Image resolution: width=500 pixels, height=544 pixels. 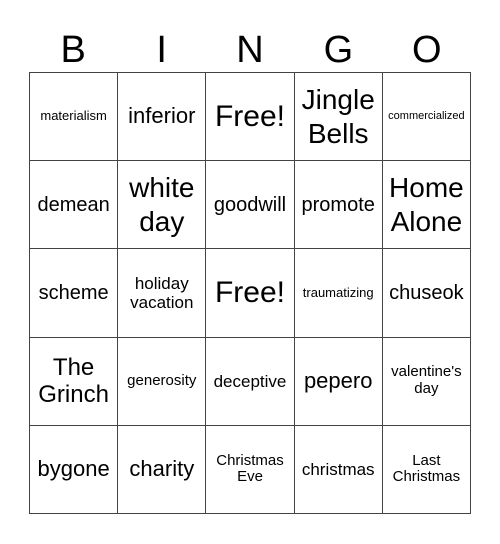 I want to click on bingo-cell: Jingle Bells, so click(x=338, y=117).